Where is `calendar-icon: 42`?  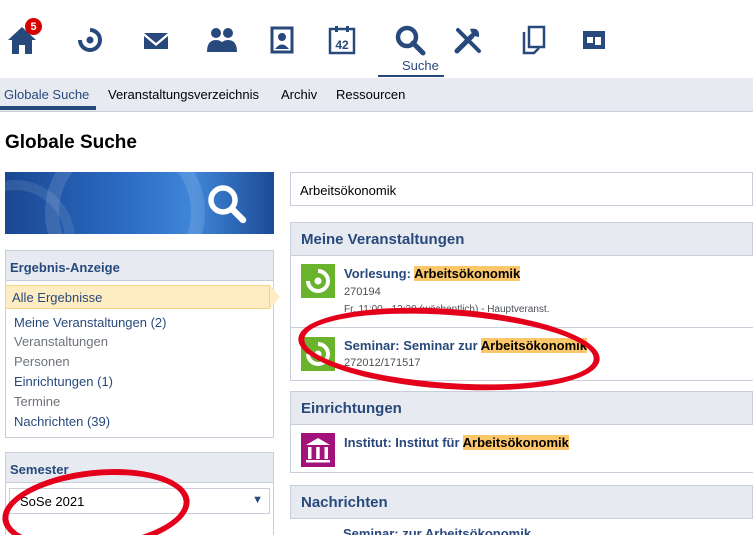
calendar-icon: 42 is located at coordinates (342, 40).